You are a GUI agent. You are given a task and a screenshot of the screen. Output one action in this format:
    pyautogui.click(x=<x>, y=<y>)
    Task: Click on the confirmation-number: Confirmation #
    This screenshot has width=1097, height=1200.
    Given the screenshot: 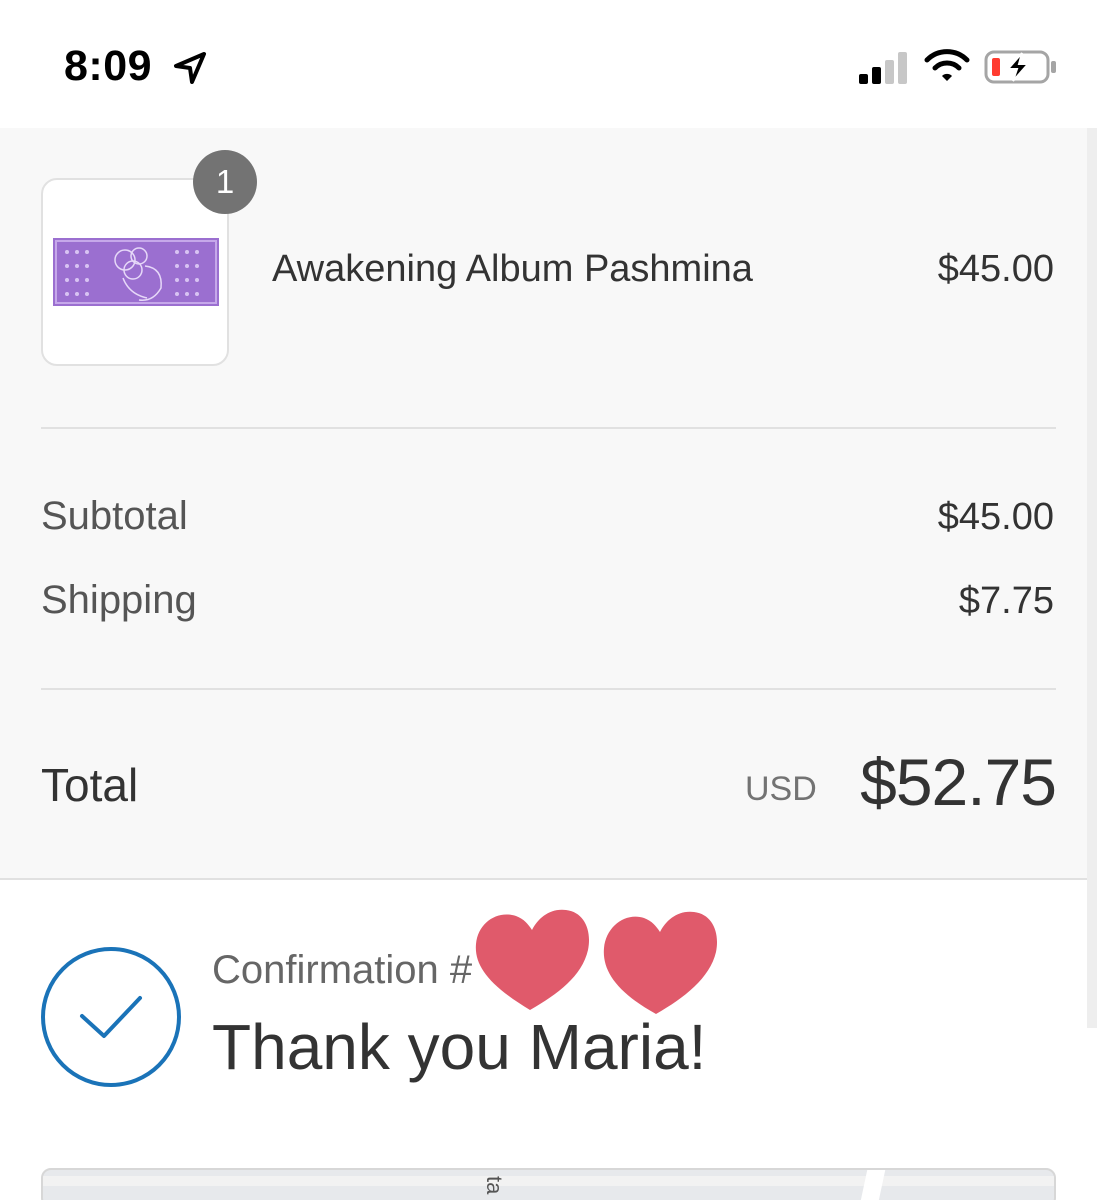 What is the action you would take?
    pyautogui.click(x=342, y=970)
    